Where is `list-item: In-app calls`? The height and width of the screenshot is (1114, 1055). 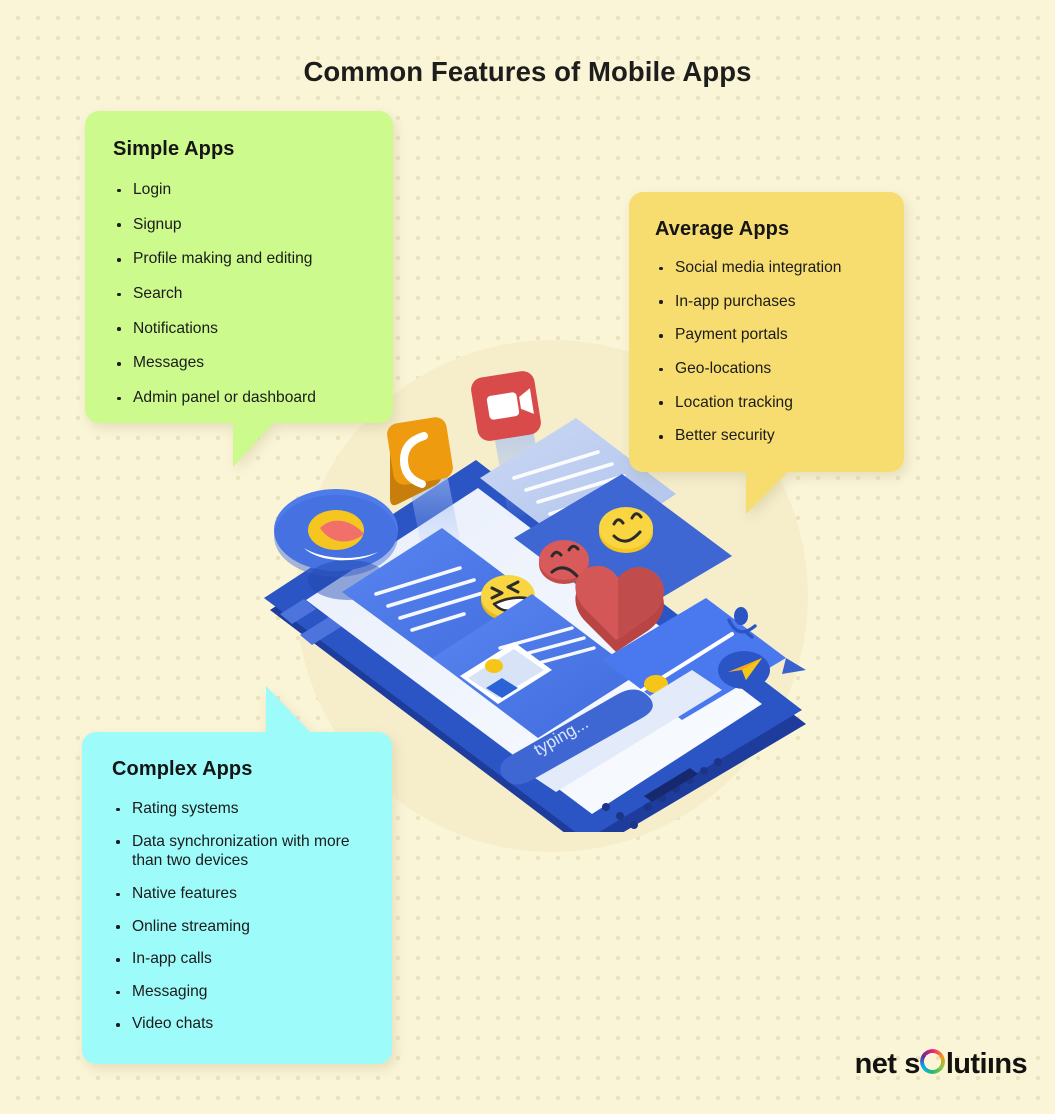
list-item: In-app calls is located at coordinates (252, 959).